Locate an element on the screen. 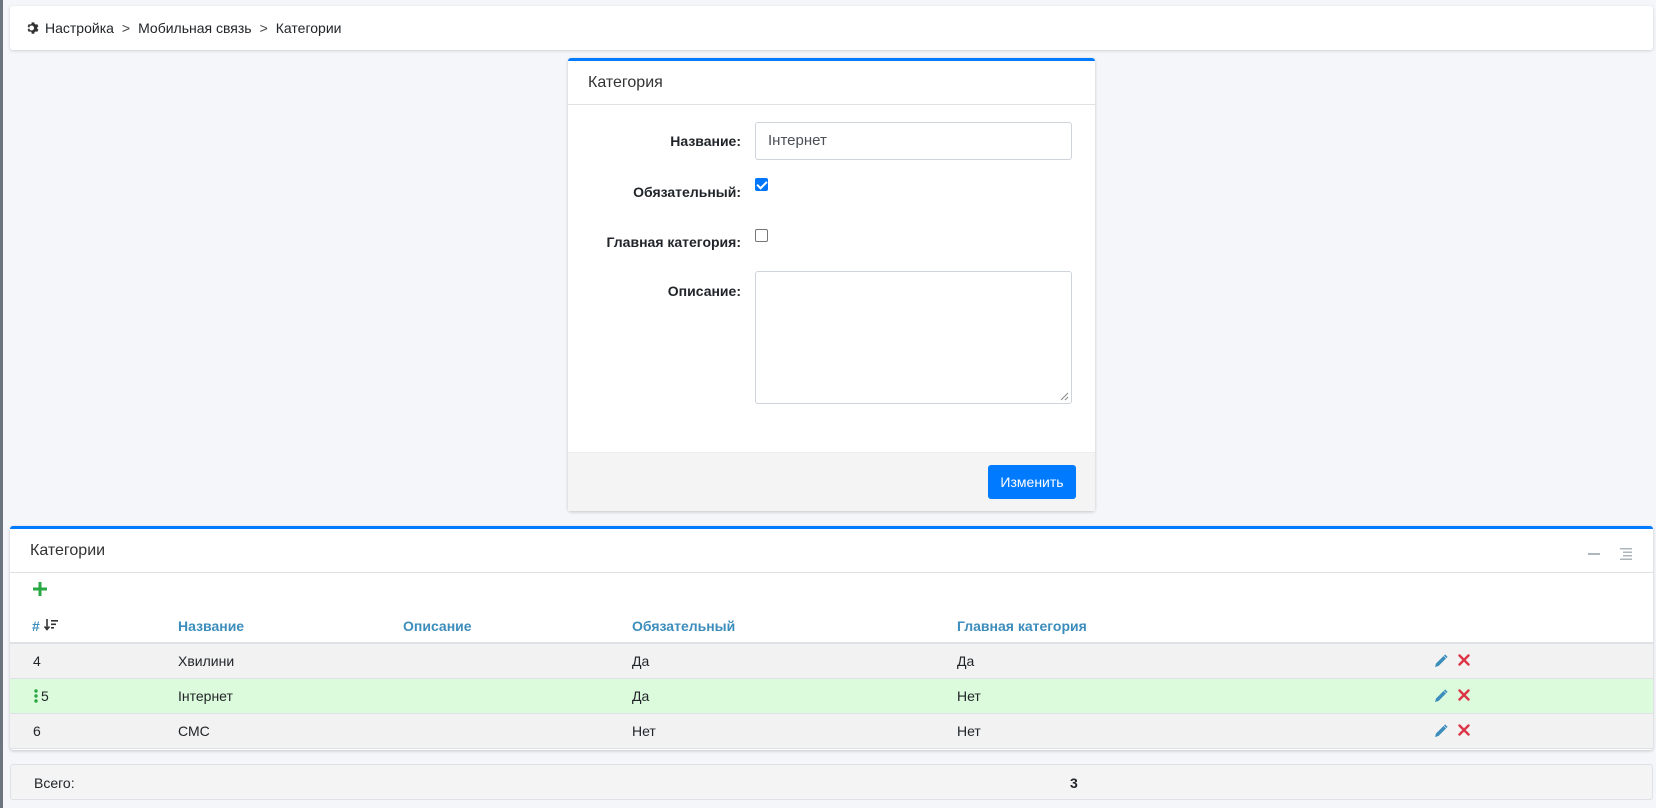 The width and height of the screenshot is (1656, 808). breadcrumb: Настройка > Мобильная связь > Категории is located at coordinates (831, 28).